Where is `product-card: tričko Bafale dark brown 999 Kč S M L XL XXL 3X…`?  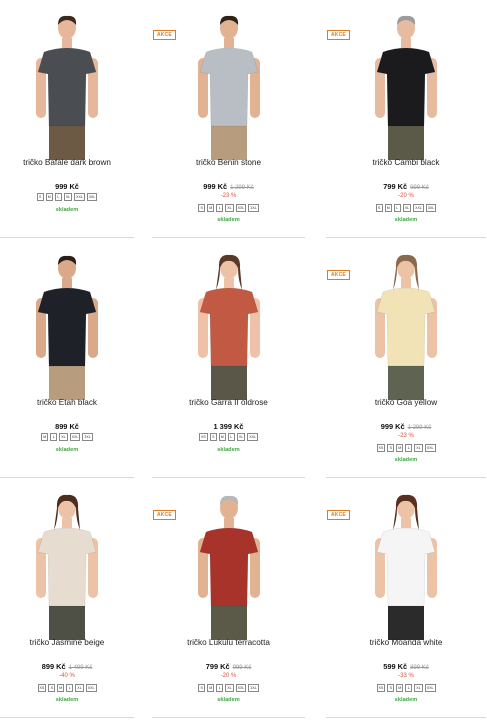
product-card: tričko Bafale dark brown 999 Kč S M L XL XXL 3X… is located at coordinates (67, 119).